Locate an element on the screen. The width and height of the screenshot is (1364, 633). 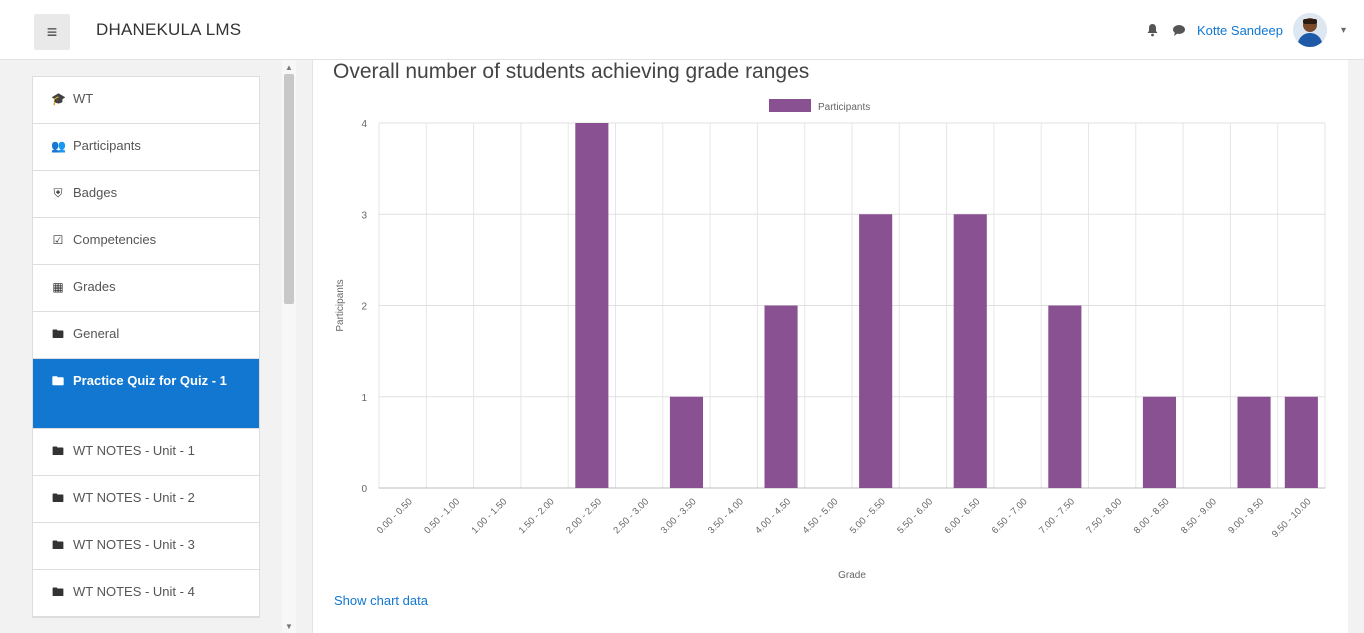
x-tick-label: 2.00 - 2.50 is located at coordinates (584, 516).